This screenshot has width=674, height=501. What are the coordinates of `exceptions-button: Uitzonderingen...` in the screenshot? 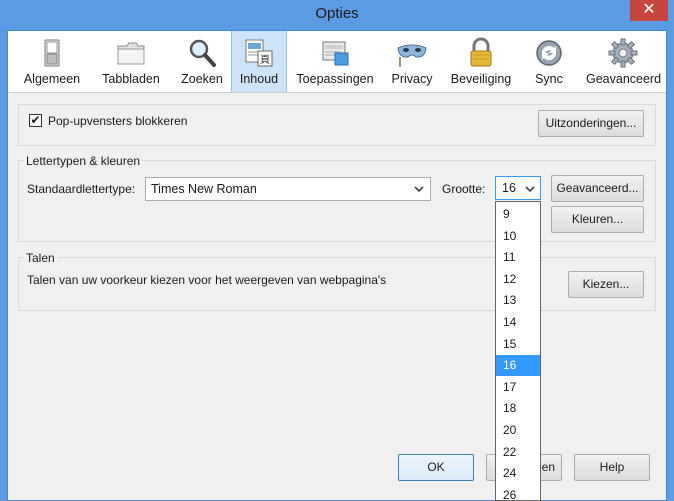 It's located at (591, 123).